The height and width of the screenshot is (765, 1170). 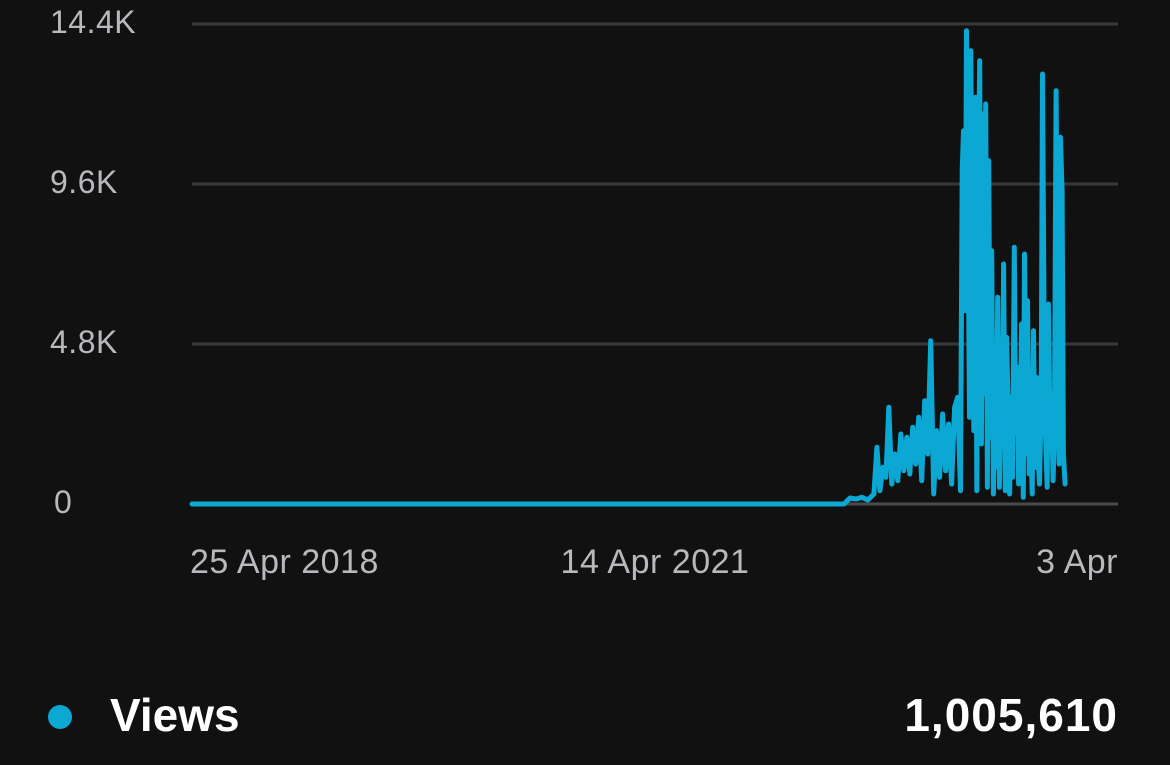 I want to click on x-tick-label: 3 Apr, so click(x=1077, y=562).